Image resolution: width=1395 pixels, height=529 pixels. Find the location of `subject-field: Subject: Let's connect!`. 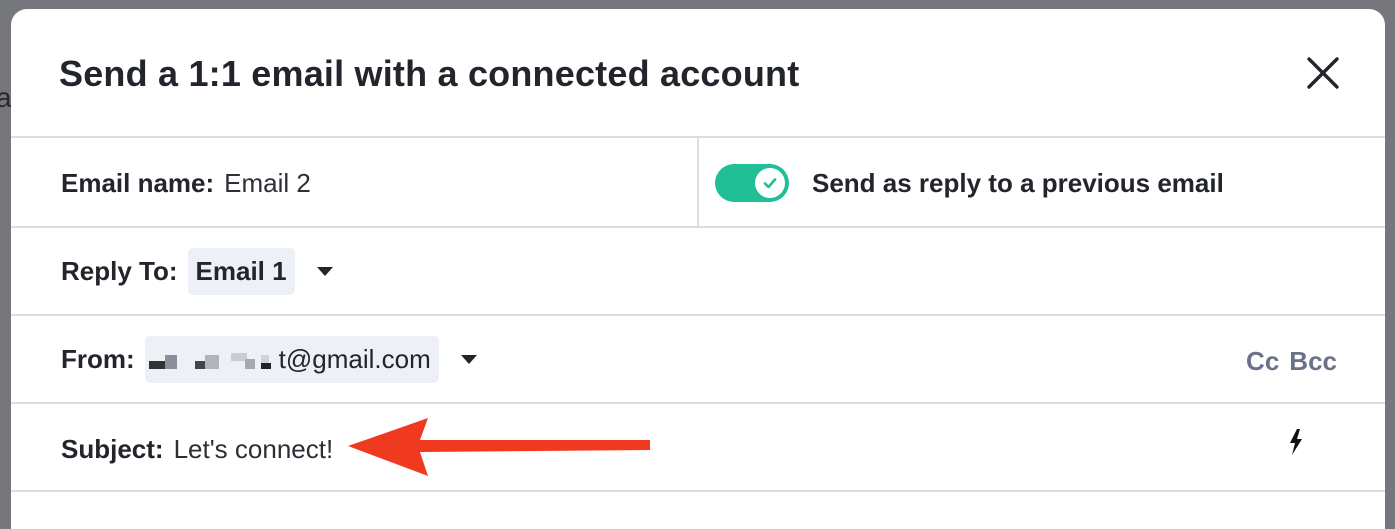

subject-field: Subject: Let's connect! is located at coordinates (197, 449).